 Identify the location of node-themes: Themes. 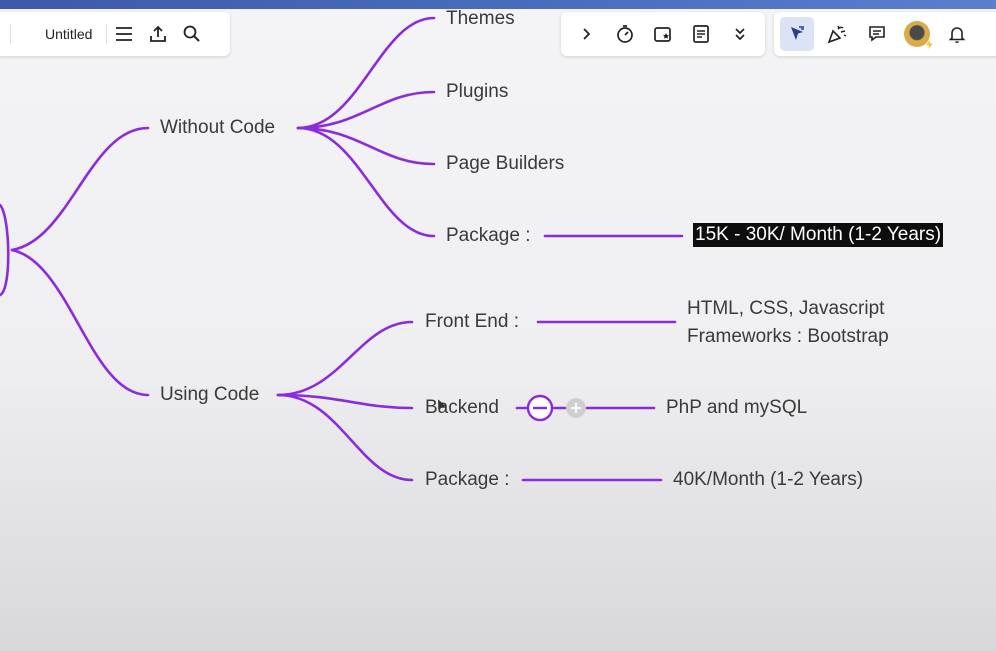
(480, 19).